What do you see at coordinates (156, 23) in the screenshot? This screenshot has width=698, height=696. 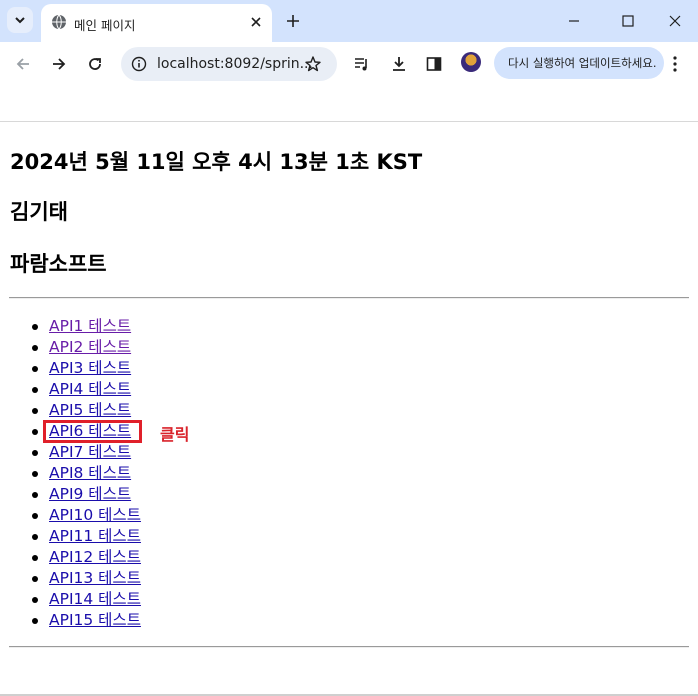 I see `active-tab: 메인 페이지` at bounding box center [156, 23].